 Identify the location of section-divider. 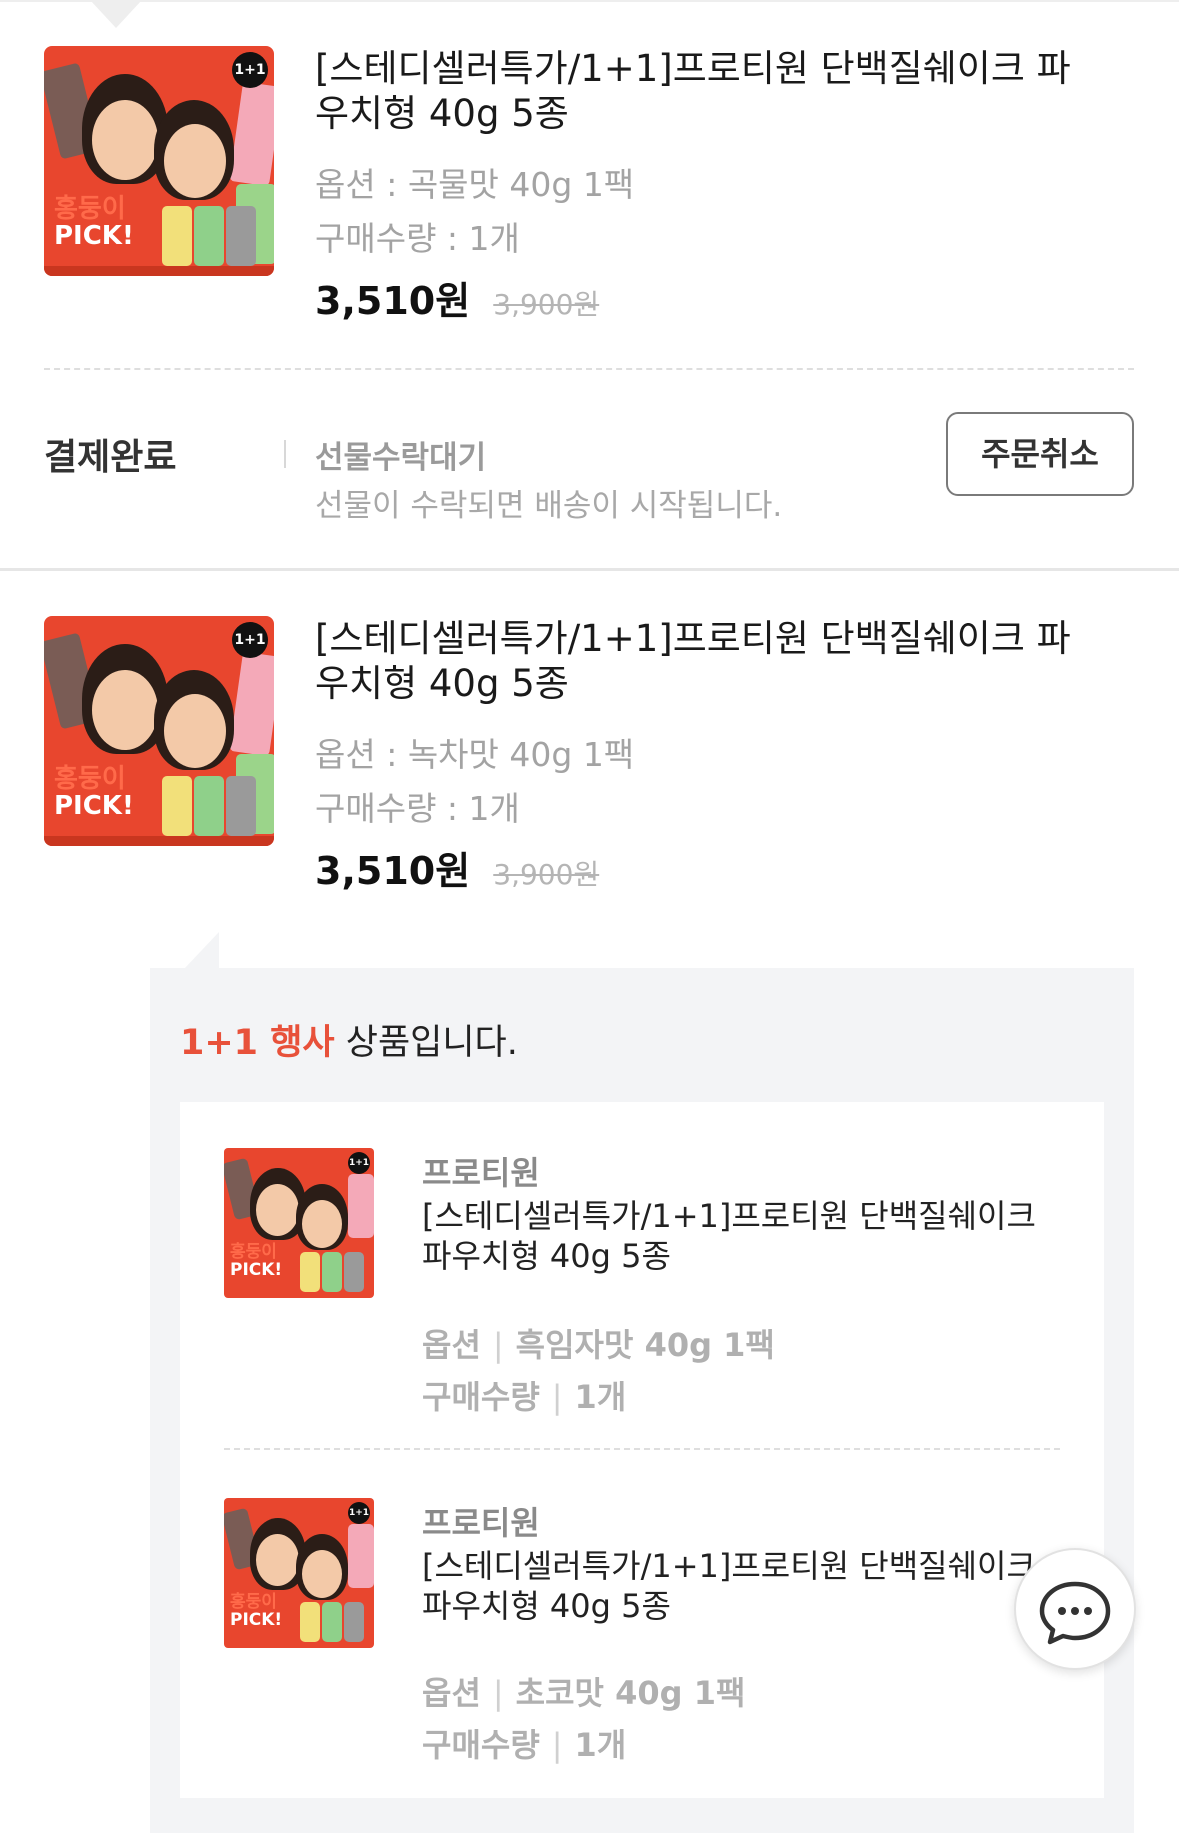
(589, 569).